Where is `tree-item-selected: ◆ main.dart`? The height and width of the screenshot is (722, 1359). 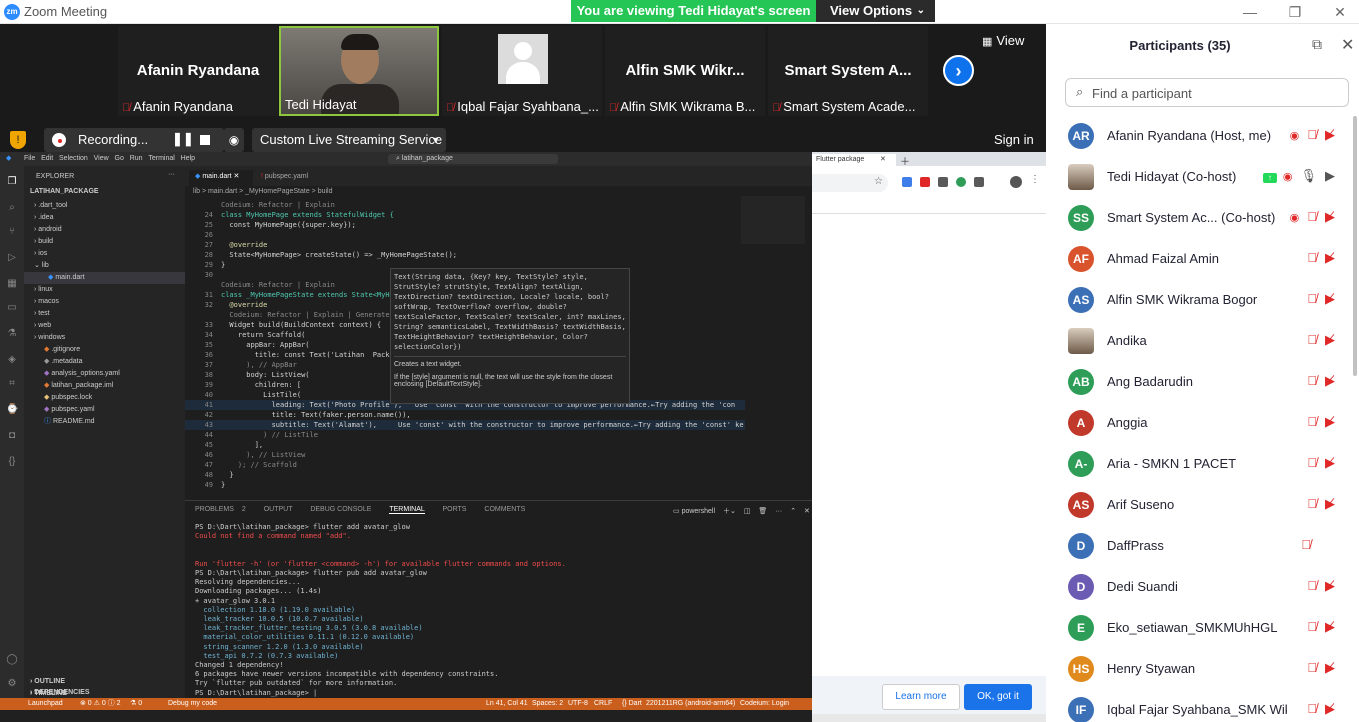 tree-item-selected: ◆ main.dart is located at coordinates (104, 278).